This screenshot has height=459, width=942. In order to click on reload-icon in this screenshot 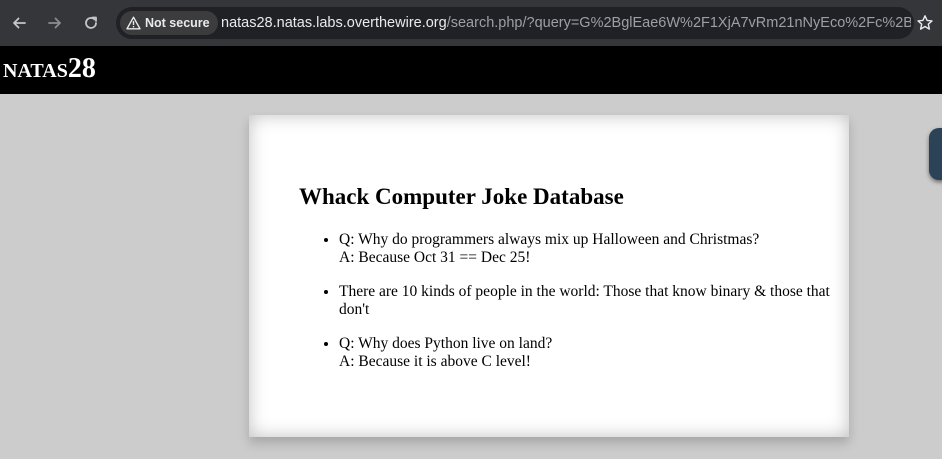, I will do `click(91, 22)`.